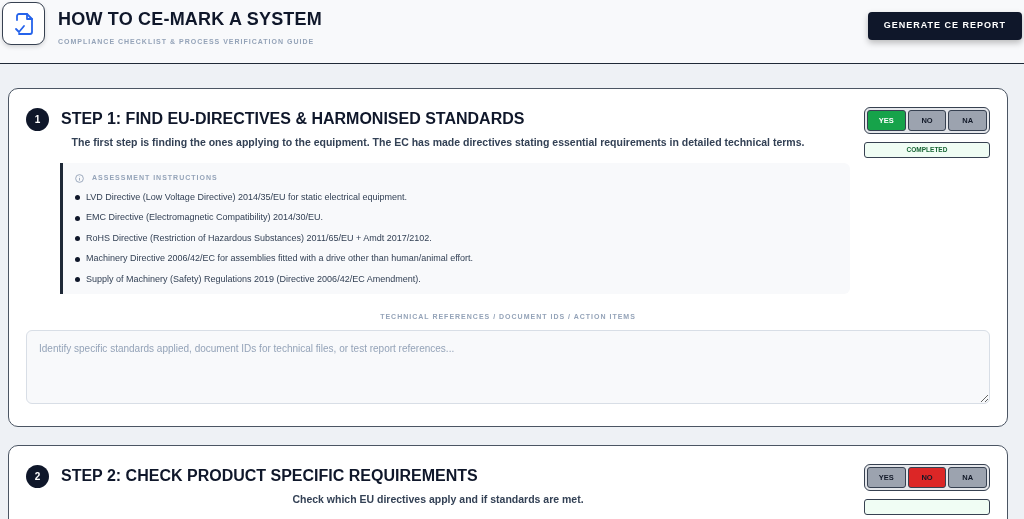 The width and height of the screenshot is (1024, 519). Describe the element at coordinates (438, 500) in the screenshot. I see `step-description: Check which EU directives apply and if standards are met.` at that location.